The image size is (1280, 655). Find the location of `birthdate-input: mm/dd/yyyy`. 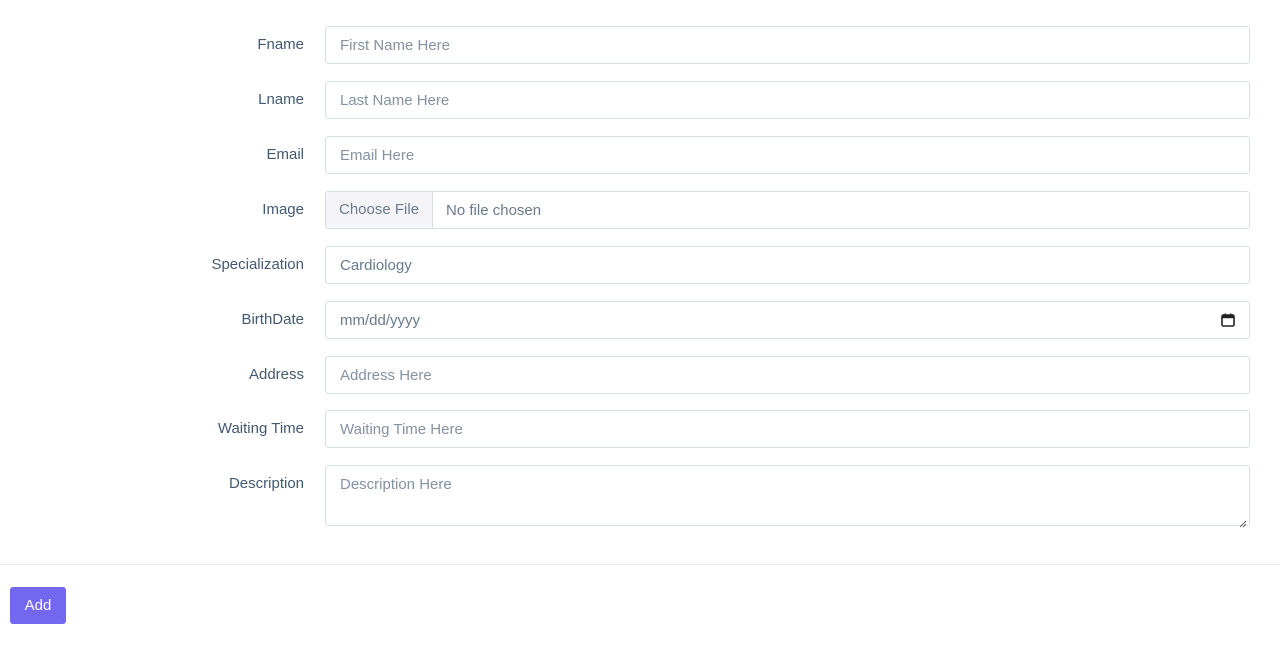

birthdate-input: mm/dd/yyyy is located at coordinates (787, 320).